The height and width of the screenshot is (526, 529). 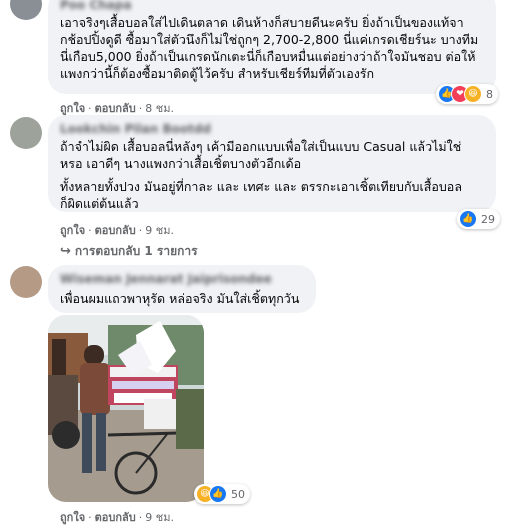 What do you see at coordinates (489, 94) in the screenshot?
I see `reaction-count: 8` at bounding box center [489, 94].